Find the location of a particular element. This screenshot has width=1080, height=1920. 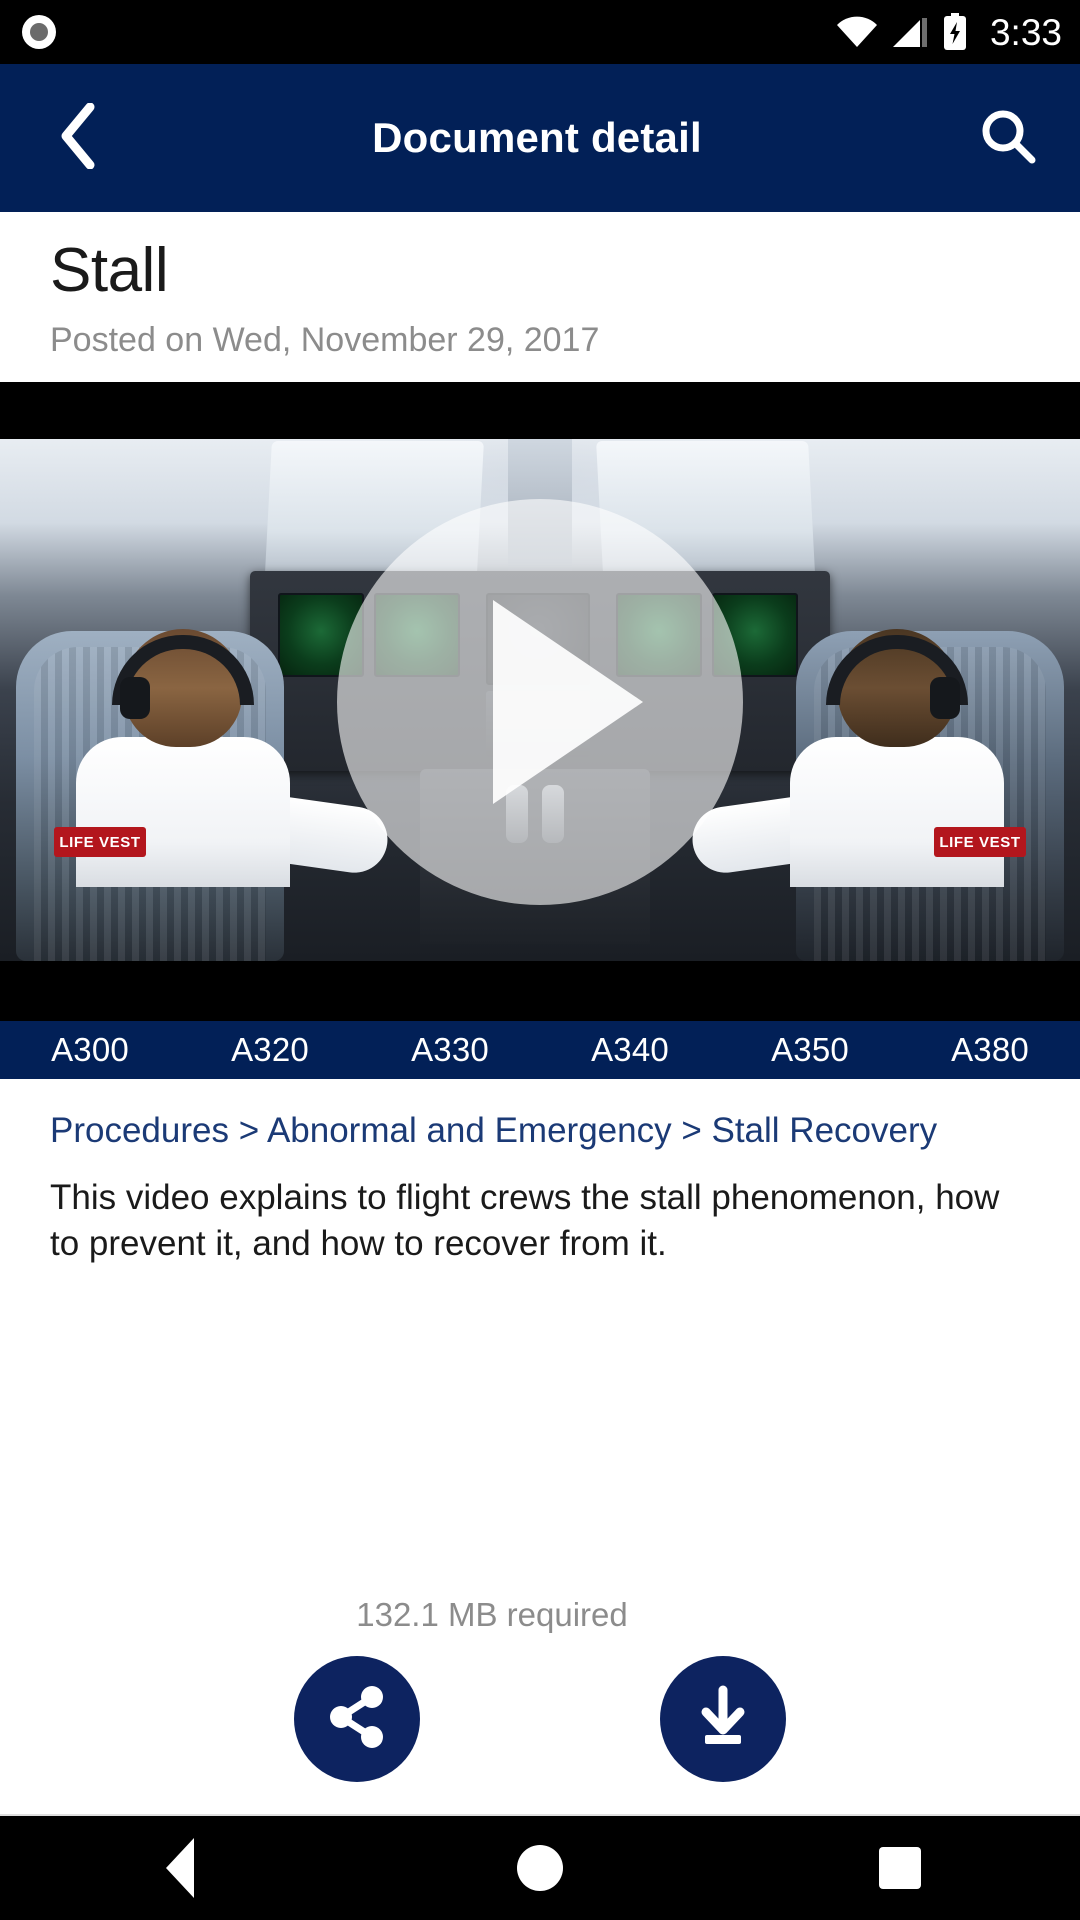

page-title: Document detail is located at coordinates (537, 137).